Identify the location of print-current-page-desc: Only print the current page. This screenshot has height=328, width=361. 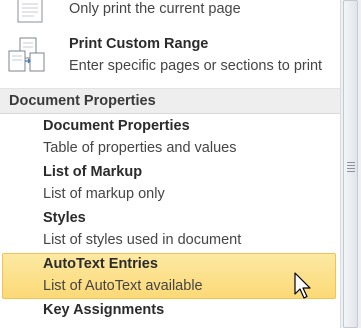
(155, 9).